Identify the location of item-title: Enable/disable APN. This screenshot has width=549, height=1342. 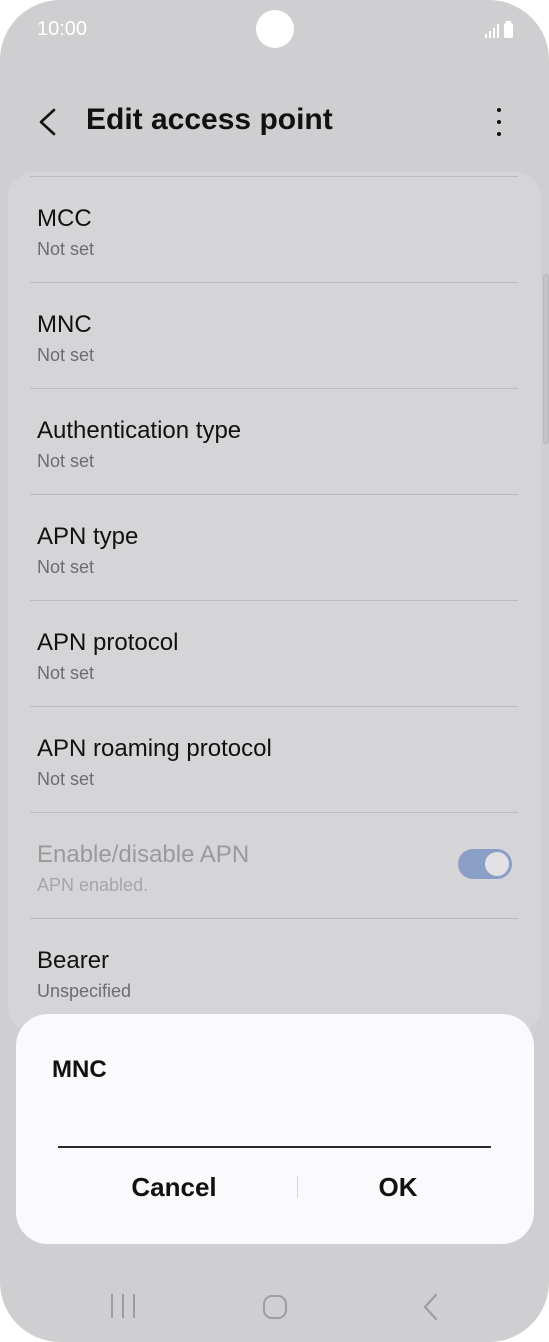
(143, 854).